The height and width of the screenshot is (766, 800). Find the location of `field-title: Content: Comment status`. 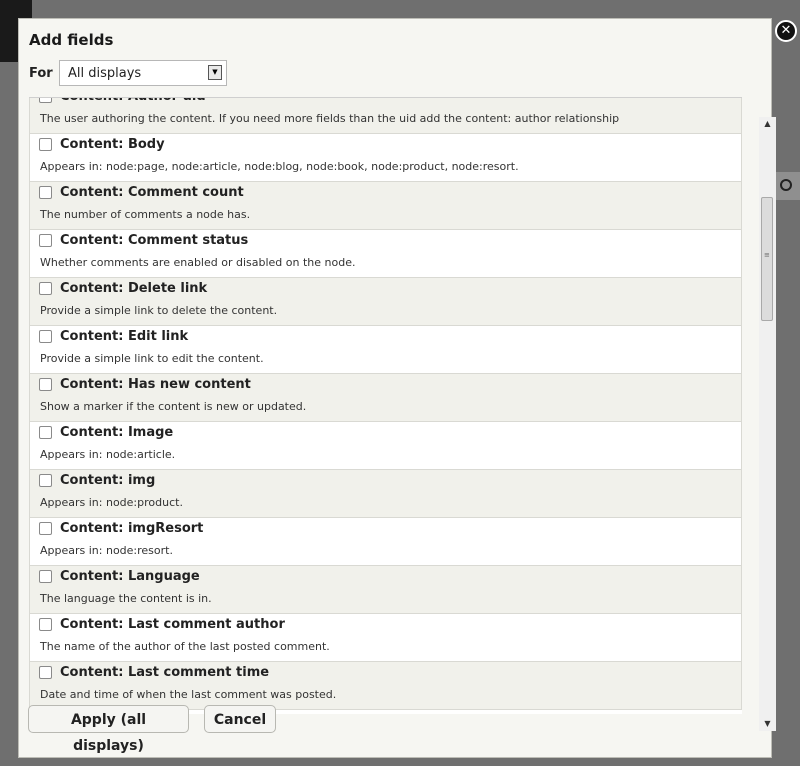

field-title: Content: Comment status is located at coordinates (154, 240).